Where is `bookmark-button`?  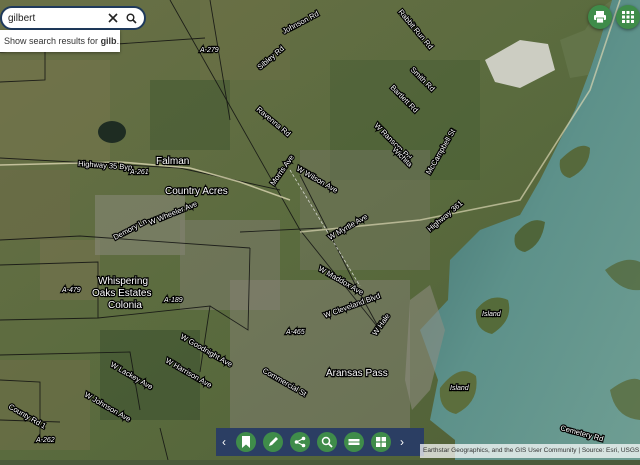
bookmark-button is located at coordinates (245, 442).